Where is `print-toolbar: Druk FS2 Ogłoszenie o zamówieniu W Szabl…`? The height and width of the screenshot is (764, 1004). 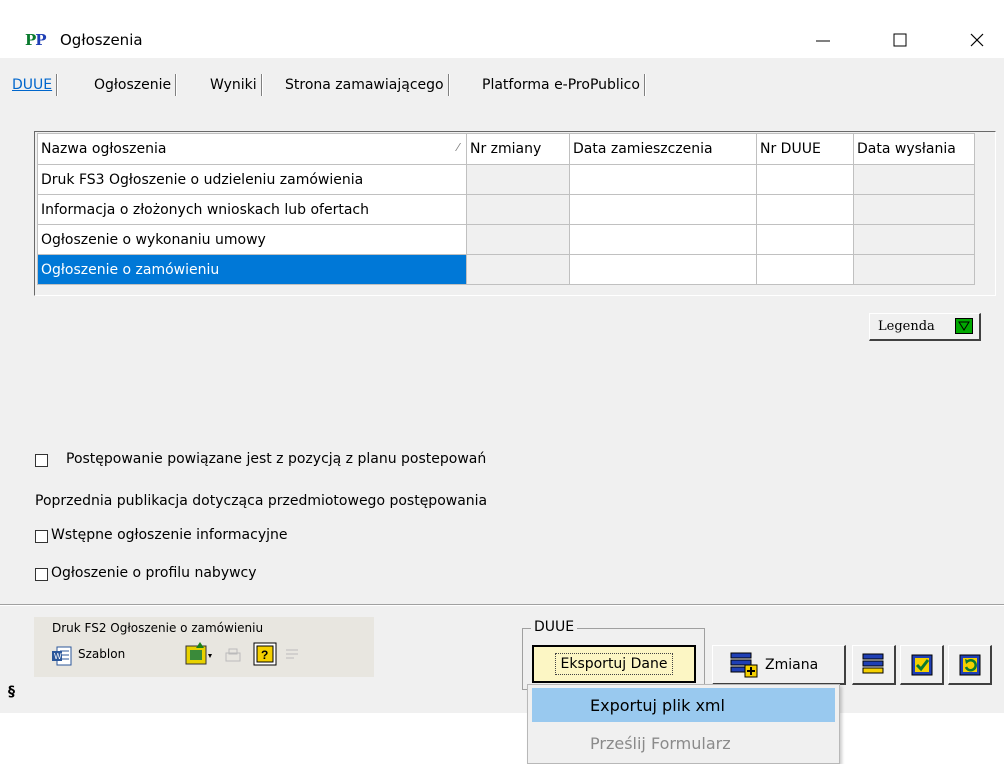 print-toolbar: Druk FS2 Ogłoszenie o zamówieniu W Szabl… is located at coordinates (204, 647).